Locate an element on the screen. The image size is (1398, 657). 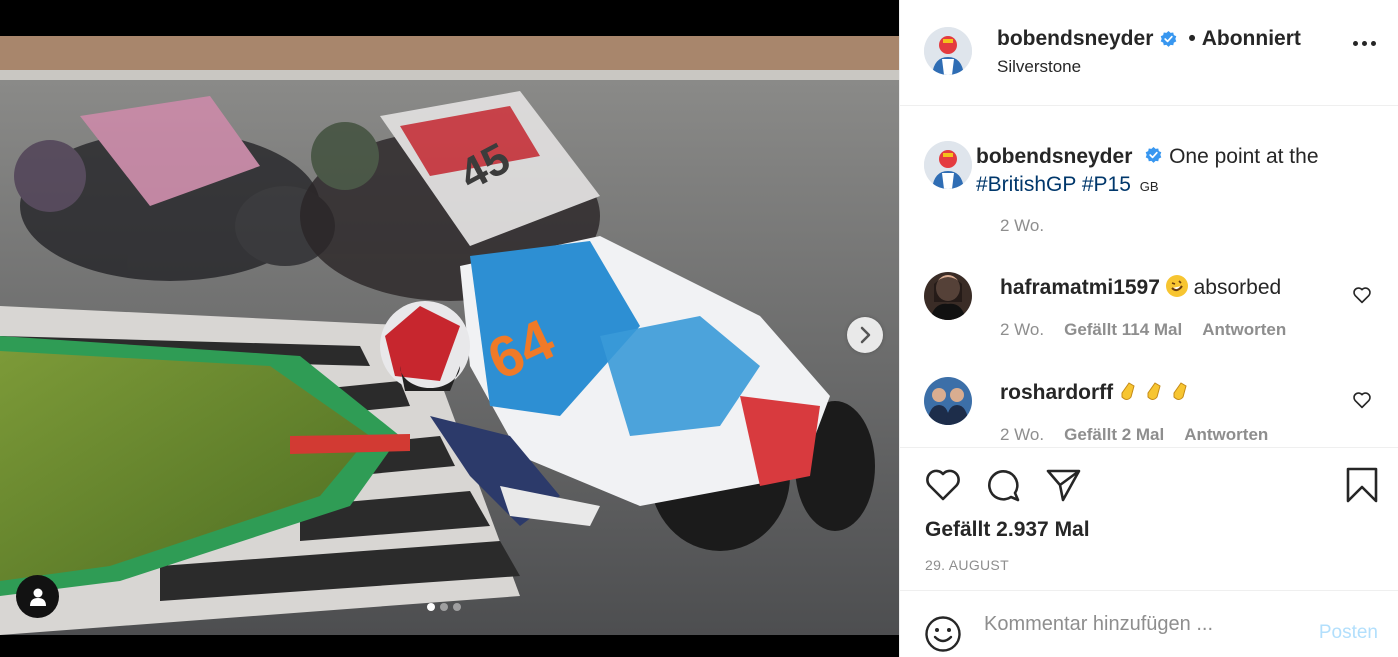
more-options-icon is located at coordinates (1364, 43).